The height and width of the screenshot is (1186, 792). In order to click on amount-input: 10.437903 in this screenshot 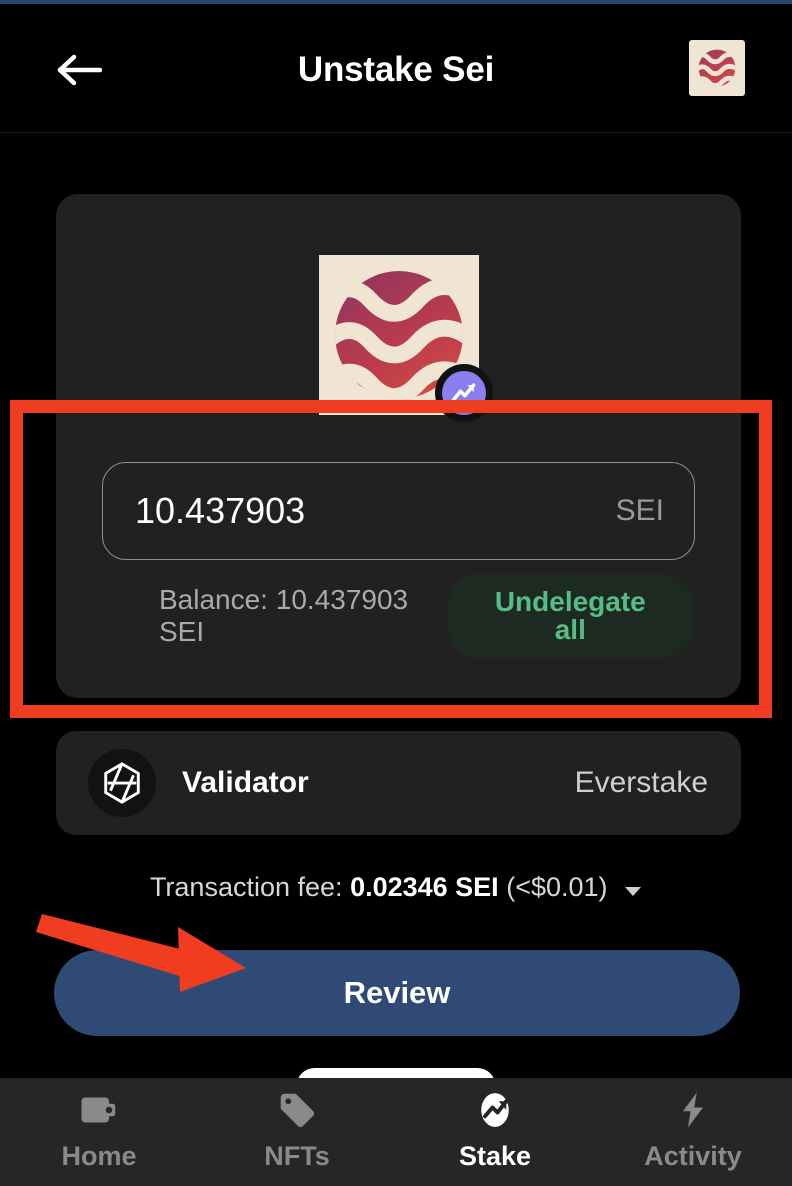, I will do `click(375, 511)`.